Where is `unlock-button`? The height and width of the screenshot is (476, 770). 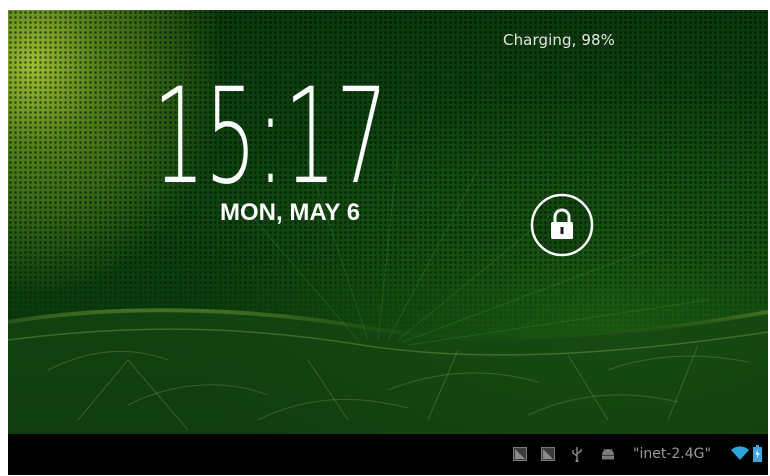
unlock-button is located at coordinates (562, 225).